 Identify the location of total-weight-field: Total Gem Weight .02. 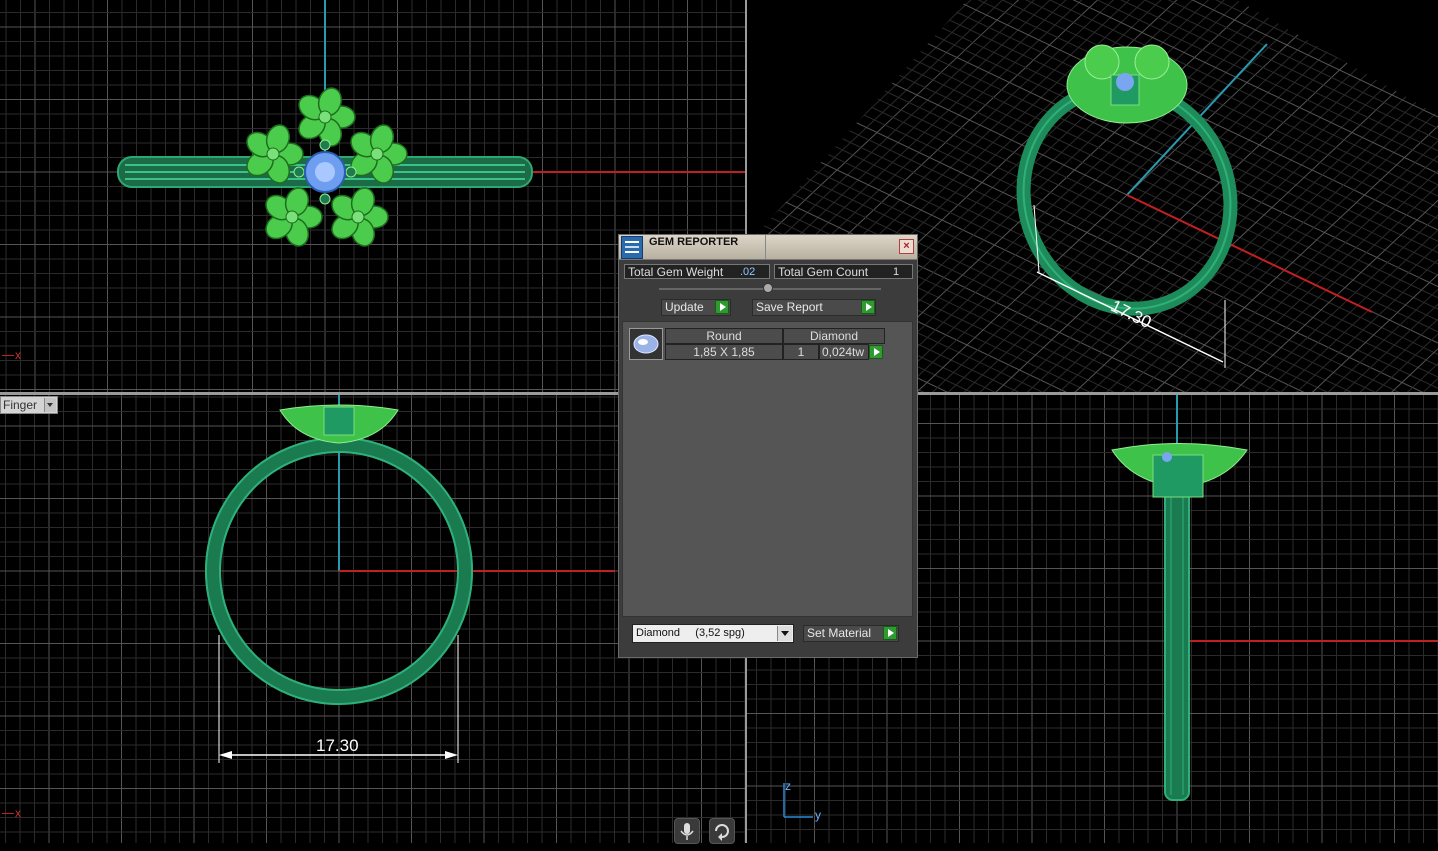
(697, 271).